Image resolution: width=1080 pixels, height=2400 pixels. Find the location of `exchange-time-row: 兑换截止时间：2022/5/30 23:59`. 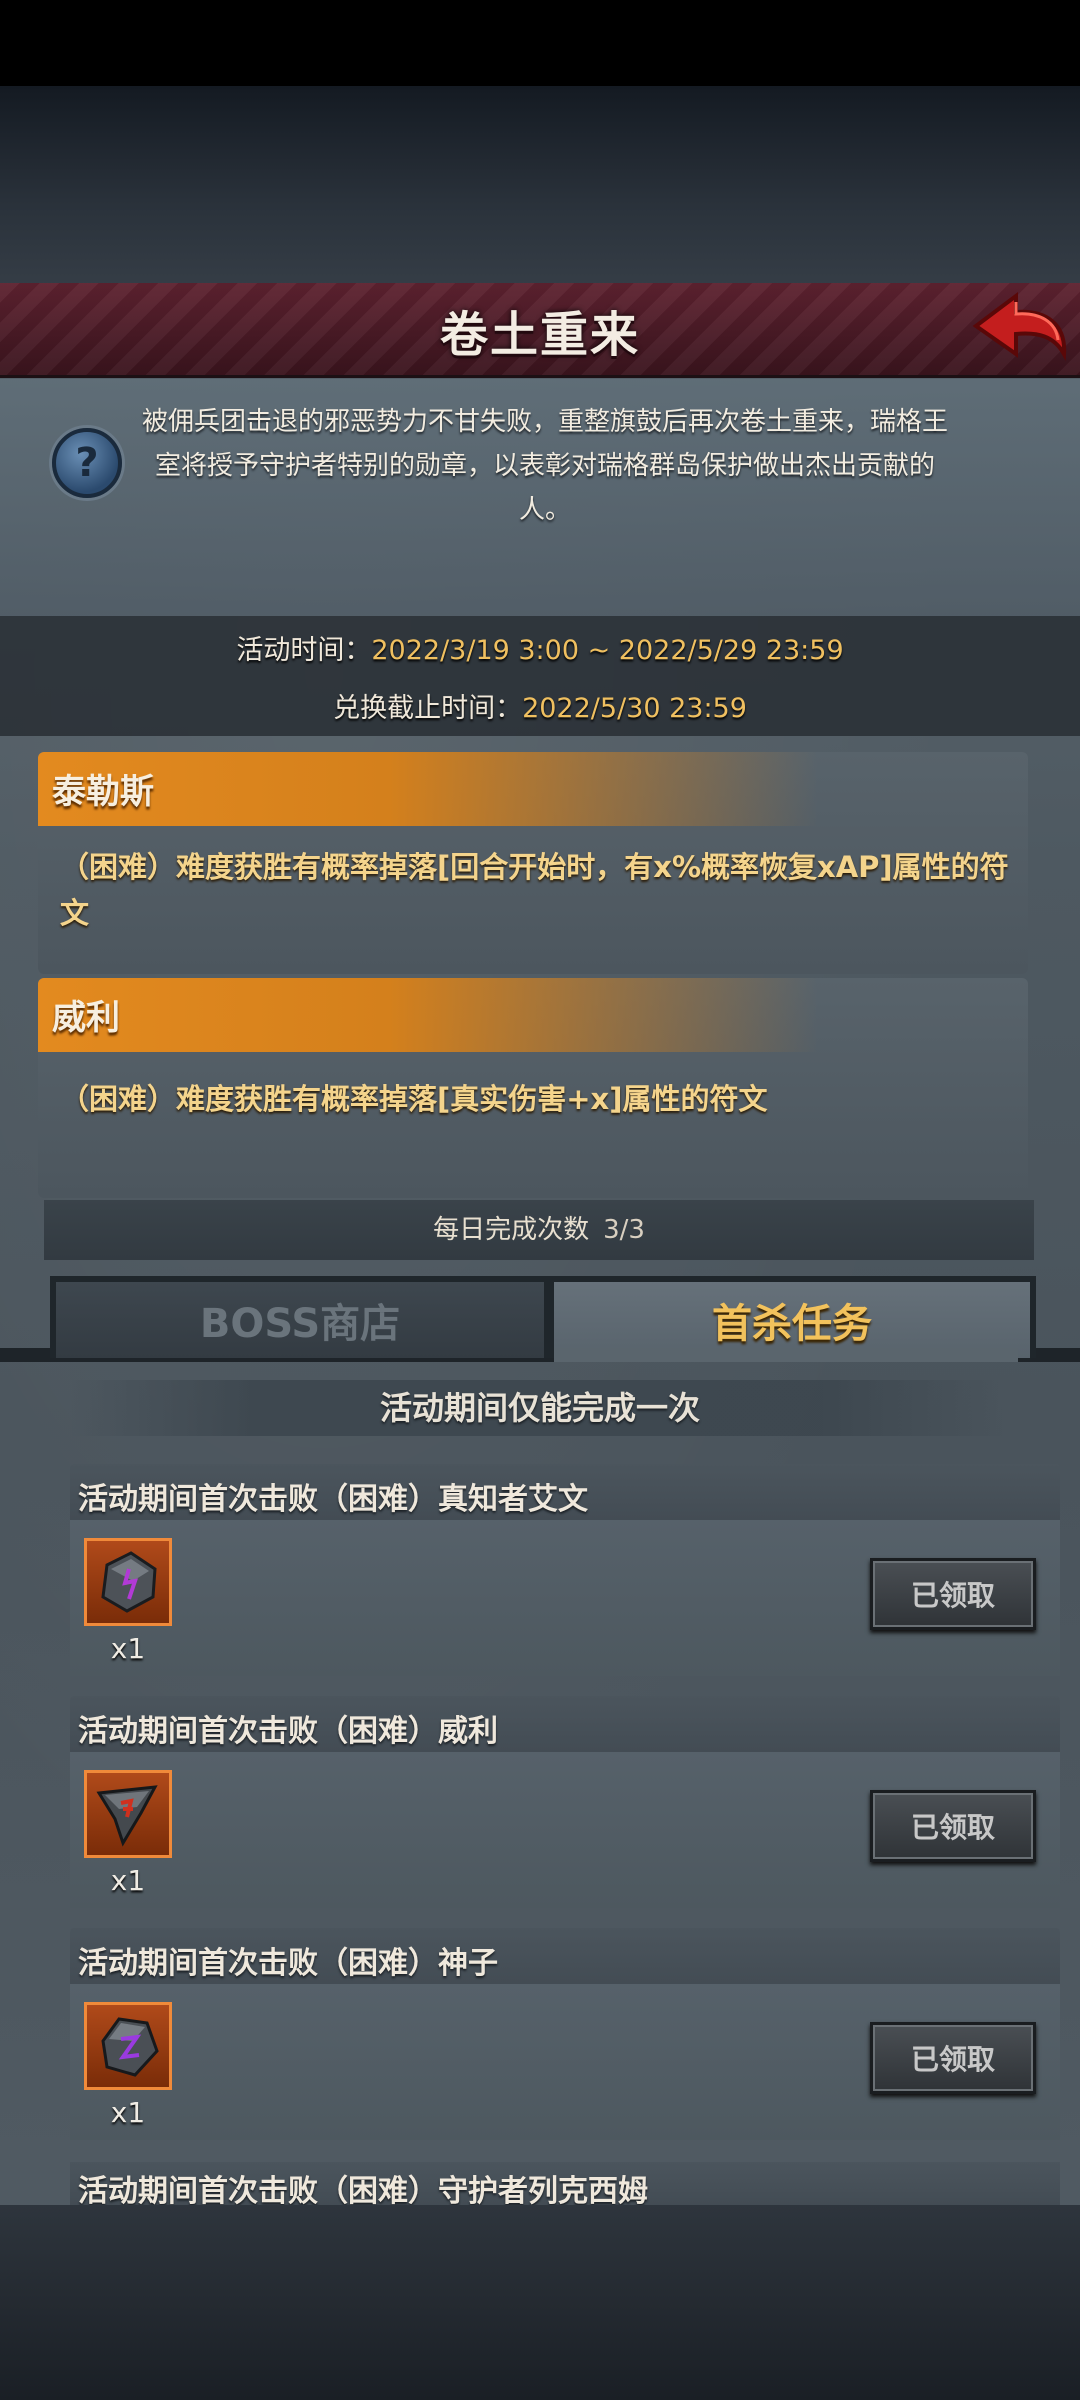

exchange-time-row: 兑换截止时间：2022/5/30 23:59 is located at coordinates (540, 705).